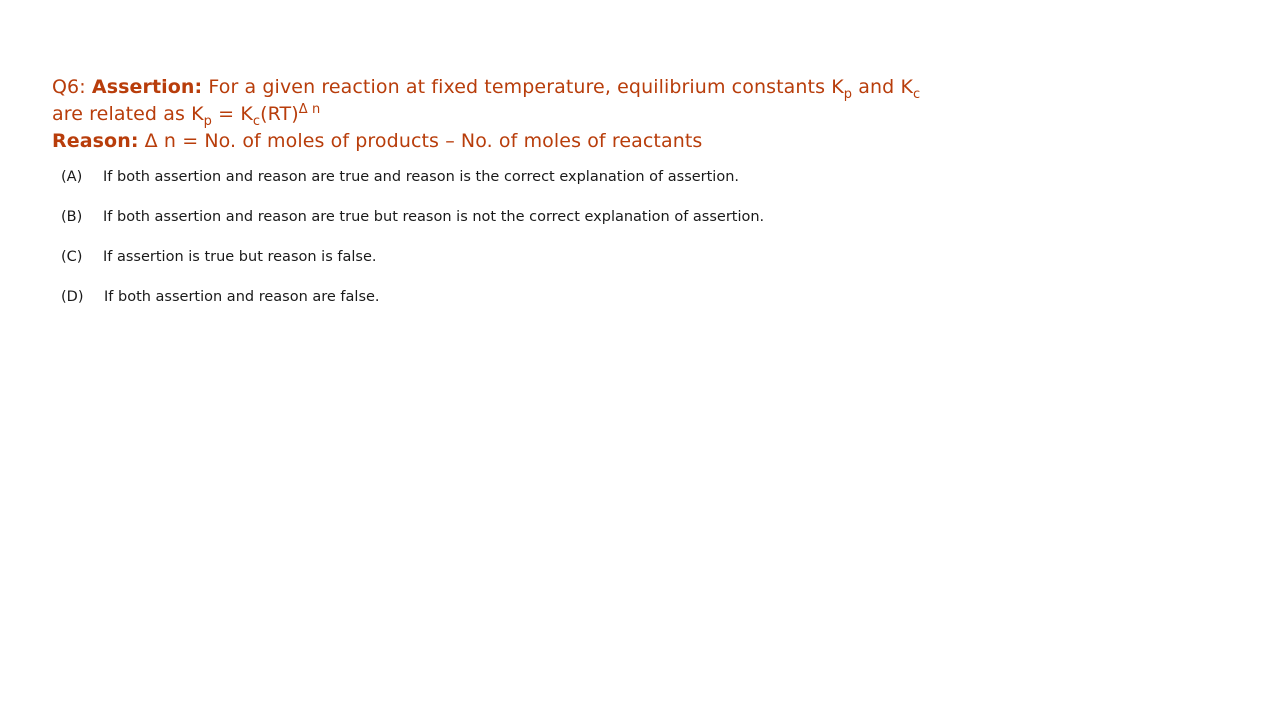 The image size is (1280, 720). I want to click on rt-term: (RT), so click(279, 114).